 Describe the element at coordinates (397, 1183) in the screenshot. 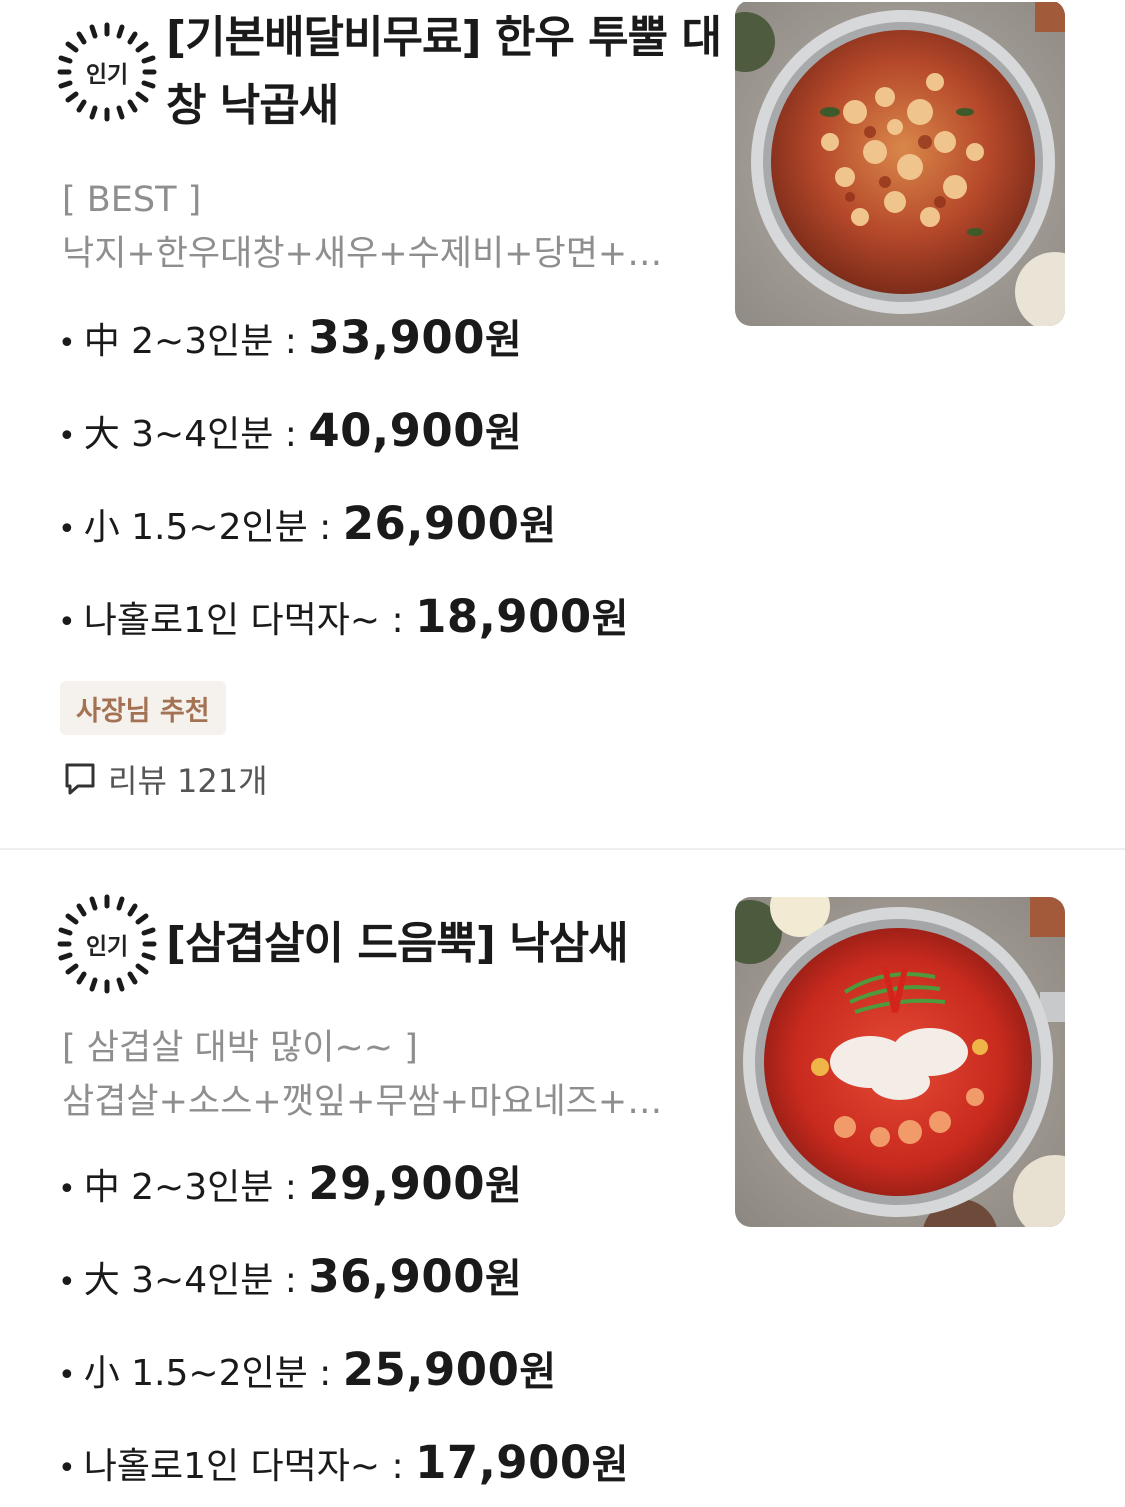

I see `price-amount: 29,900` at that location.